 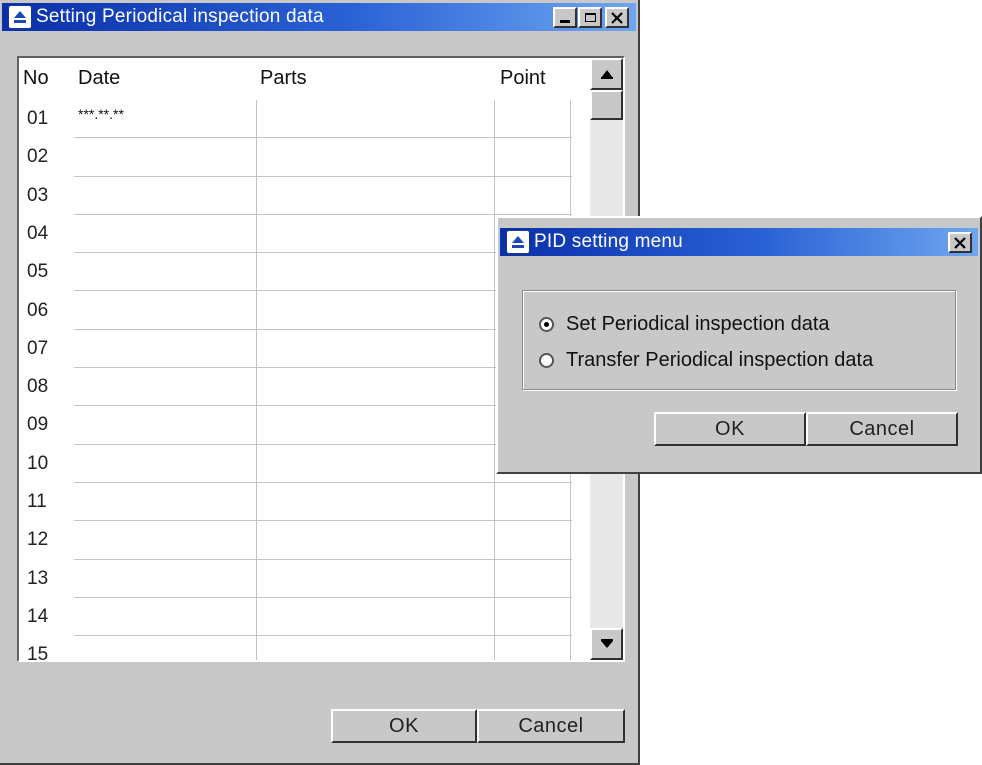 I want to click on table-row: 11, so click(x=295, y=502).